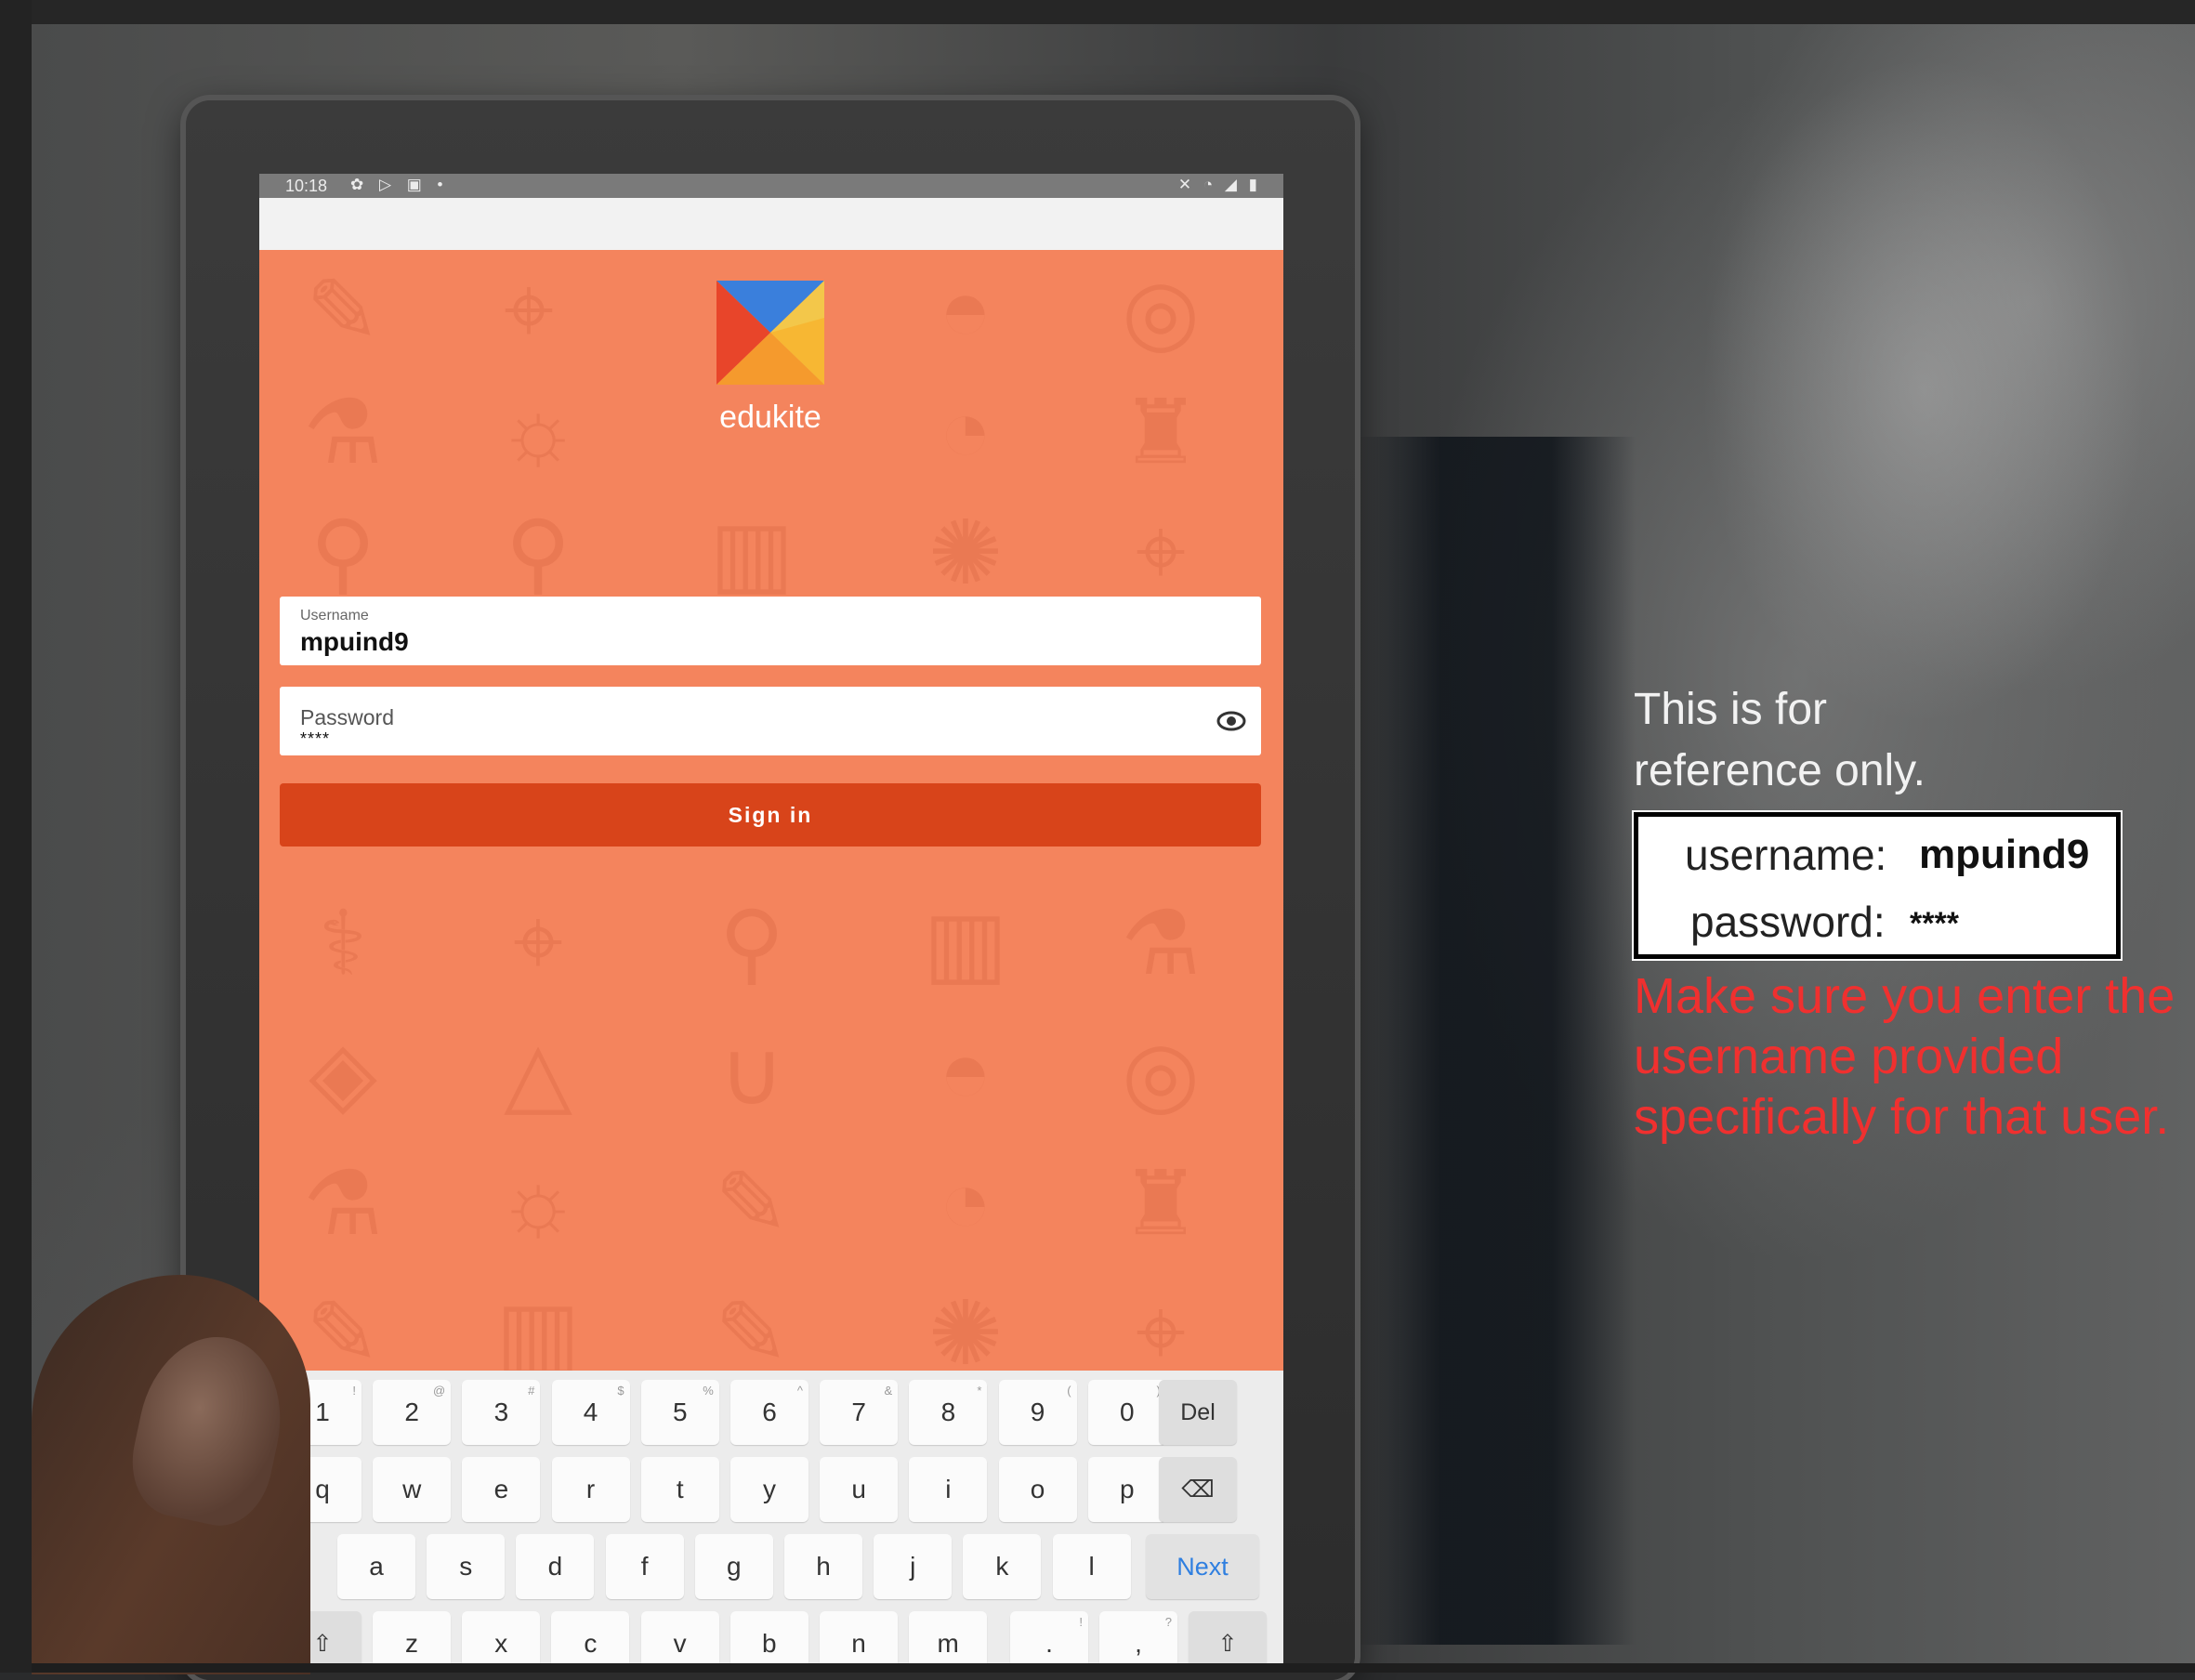  Describe the element at coordinates (354, 1391) in the screenshot. I see `key-1-sup: !` at that location.